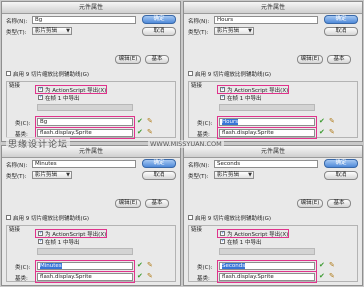  What do you see at coordinates (85, 122) in the screenshot?
I see `class-input: Bg` at bounding box center [85, 122].